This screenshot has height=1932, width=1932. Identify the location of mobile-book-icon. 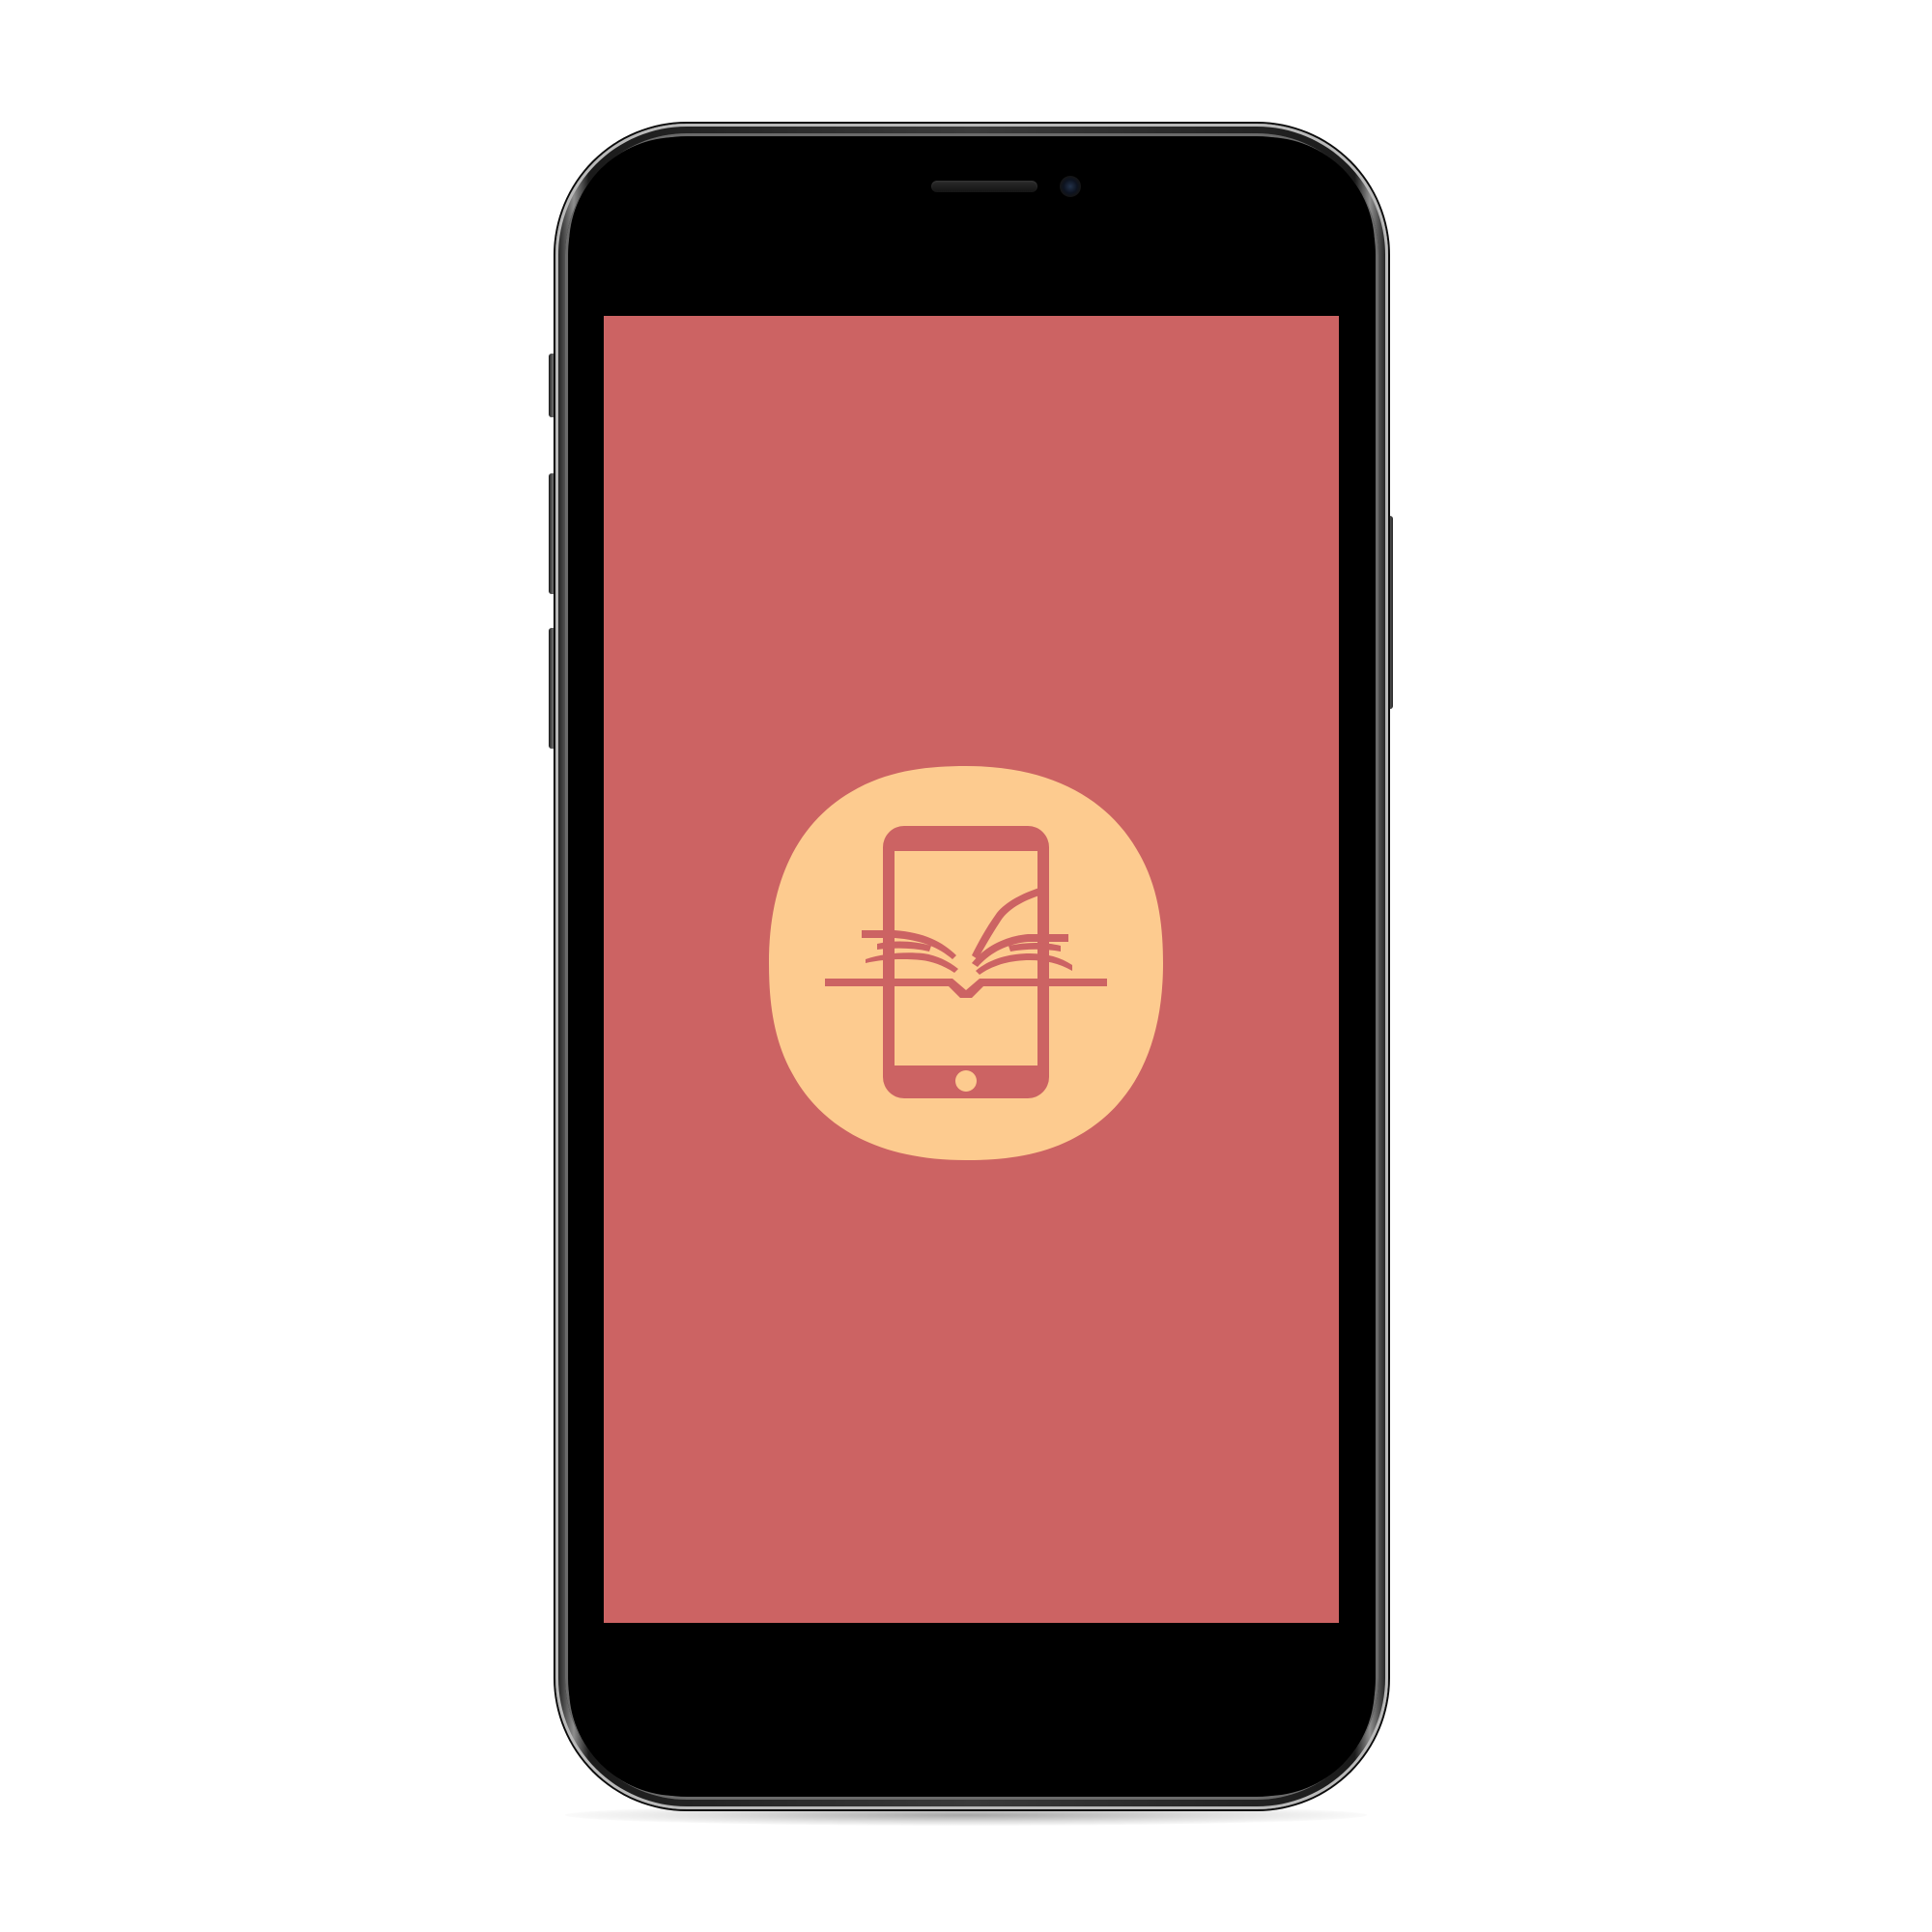
(966, 963).